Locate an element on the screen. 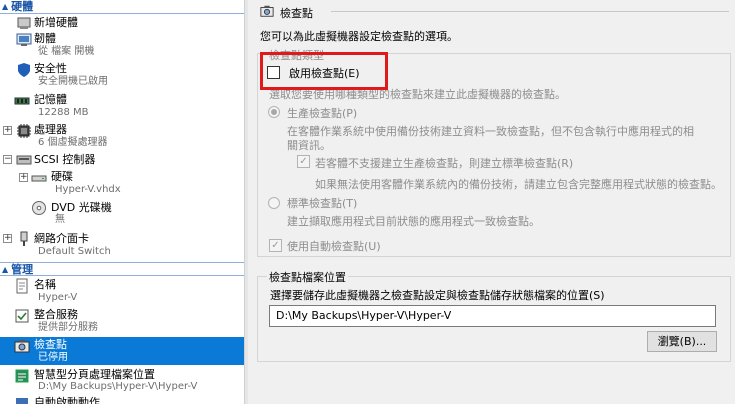 Image resolution: width=735 pixels, height=404 pixels. tree-item-memory: 記憶體 12288 MB is located at coordinates (122, 105).